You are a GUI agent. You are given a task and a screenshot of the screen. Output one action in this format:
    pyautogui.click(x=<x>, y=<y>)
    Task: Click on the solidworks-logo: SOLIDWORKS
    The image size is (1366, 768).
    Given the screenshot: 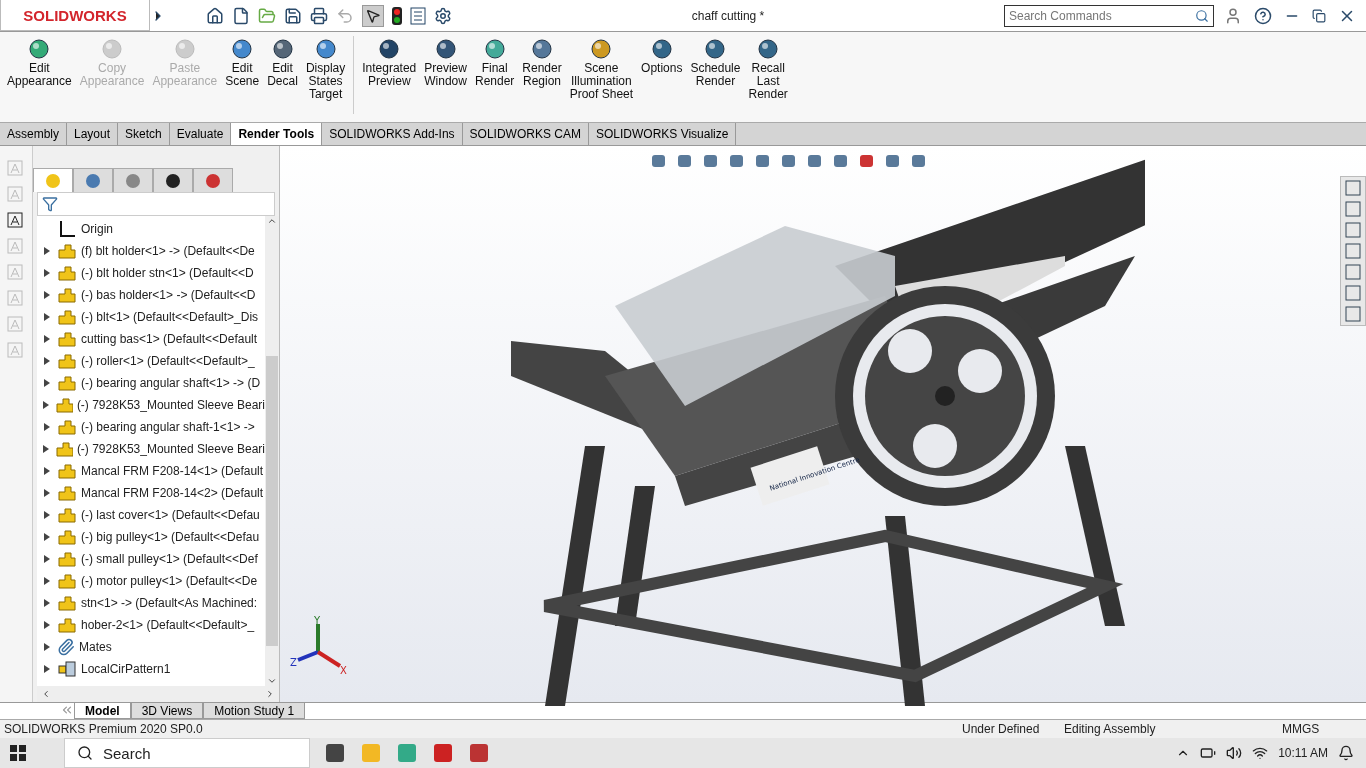 What is the action you would take?
    pyautogui.click(x=75, y=15)
    